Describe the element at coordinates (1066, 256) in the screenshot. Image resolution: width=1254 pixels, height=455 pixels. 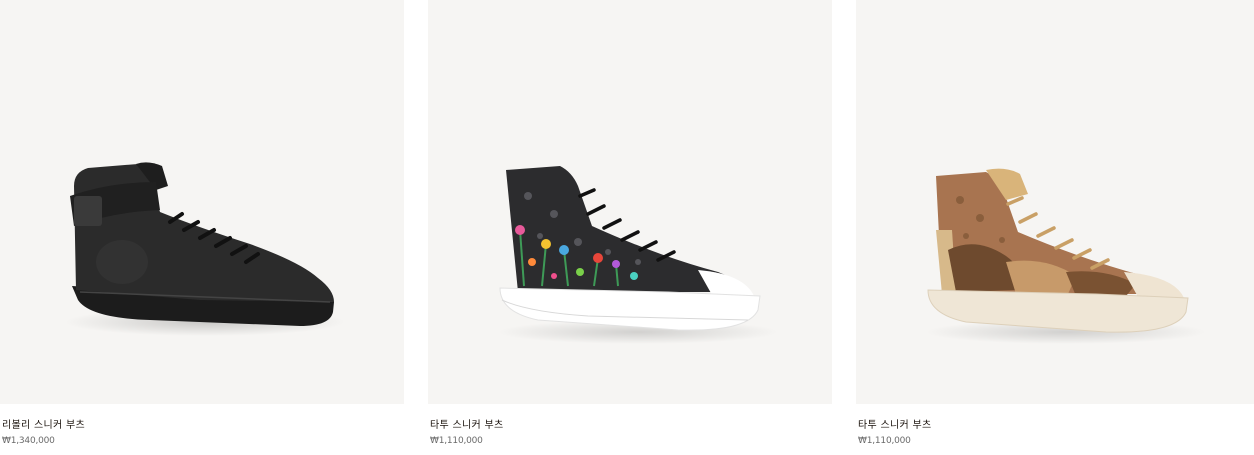
I see `sneaker-image-brown-camo` at that location.